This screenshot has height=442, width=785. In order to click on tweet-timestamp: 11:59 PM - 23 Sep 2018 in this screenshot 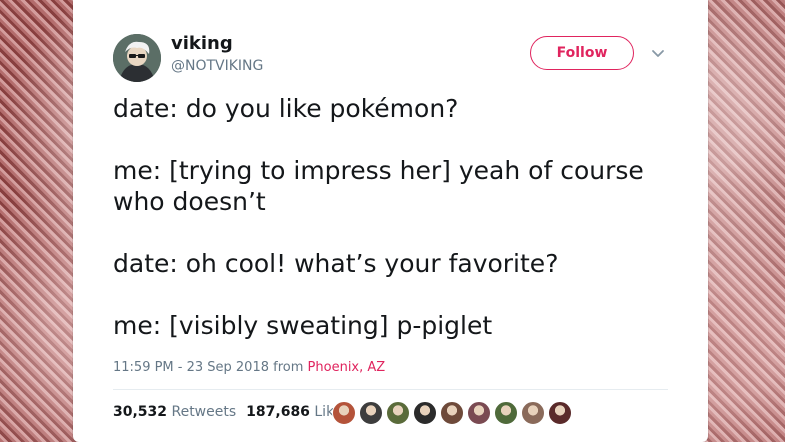, I will do `click(191, 367)`.